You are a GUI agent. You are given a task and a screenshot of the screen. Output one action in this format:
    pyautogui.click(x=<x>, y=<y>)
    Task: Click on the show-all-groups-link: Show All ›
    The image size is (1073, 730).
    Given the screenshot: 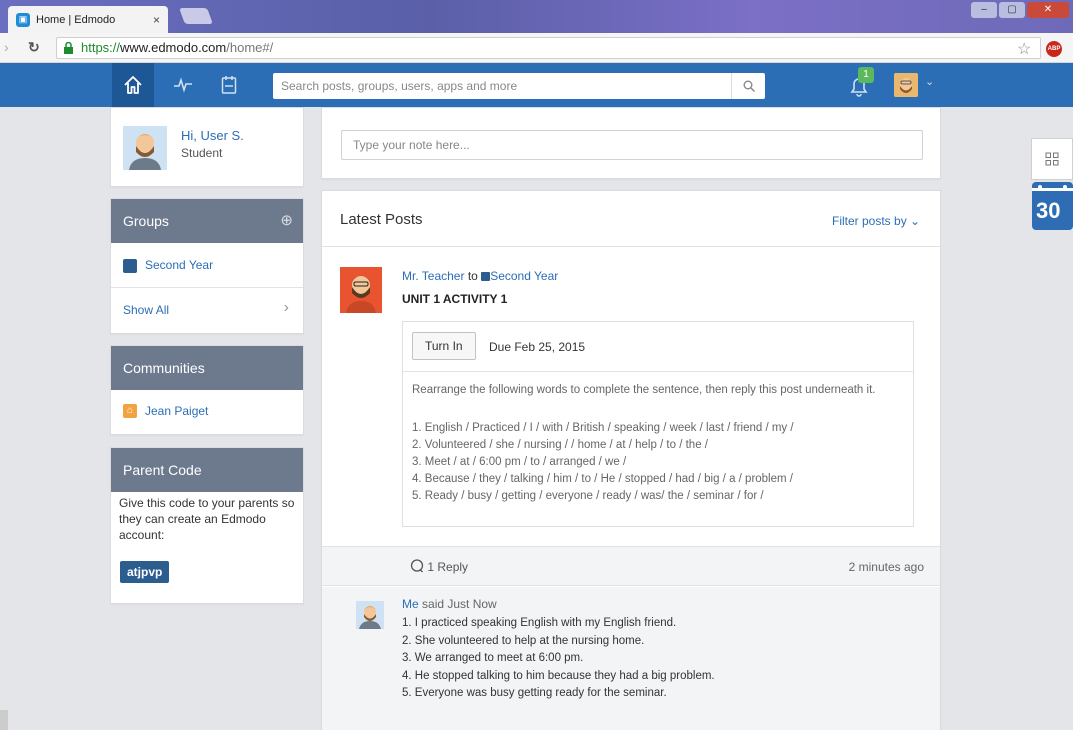 What is the action you would take?
    pyautogui.click(x=207, y=311)
    